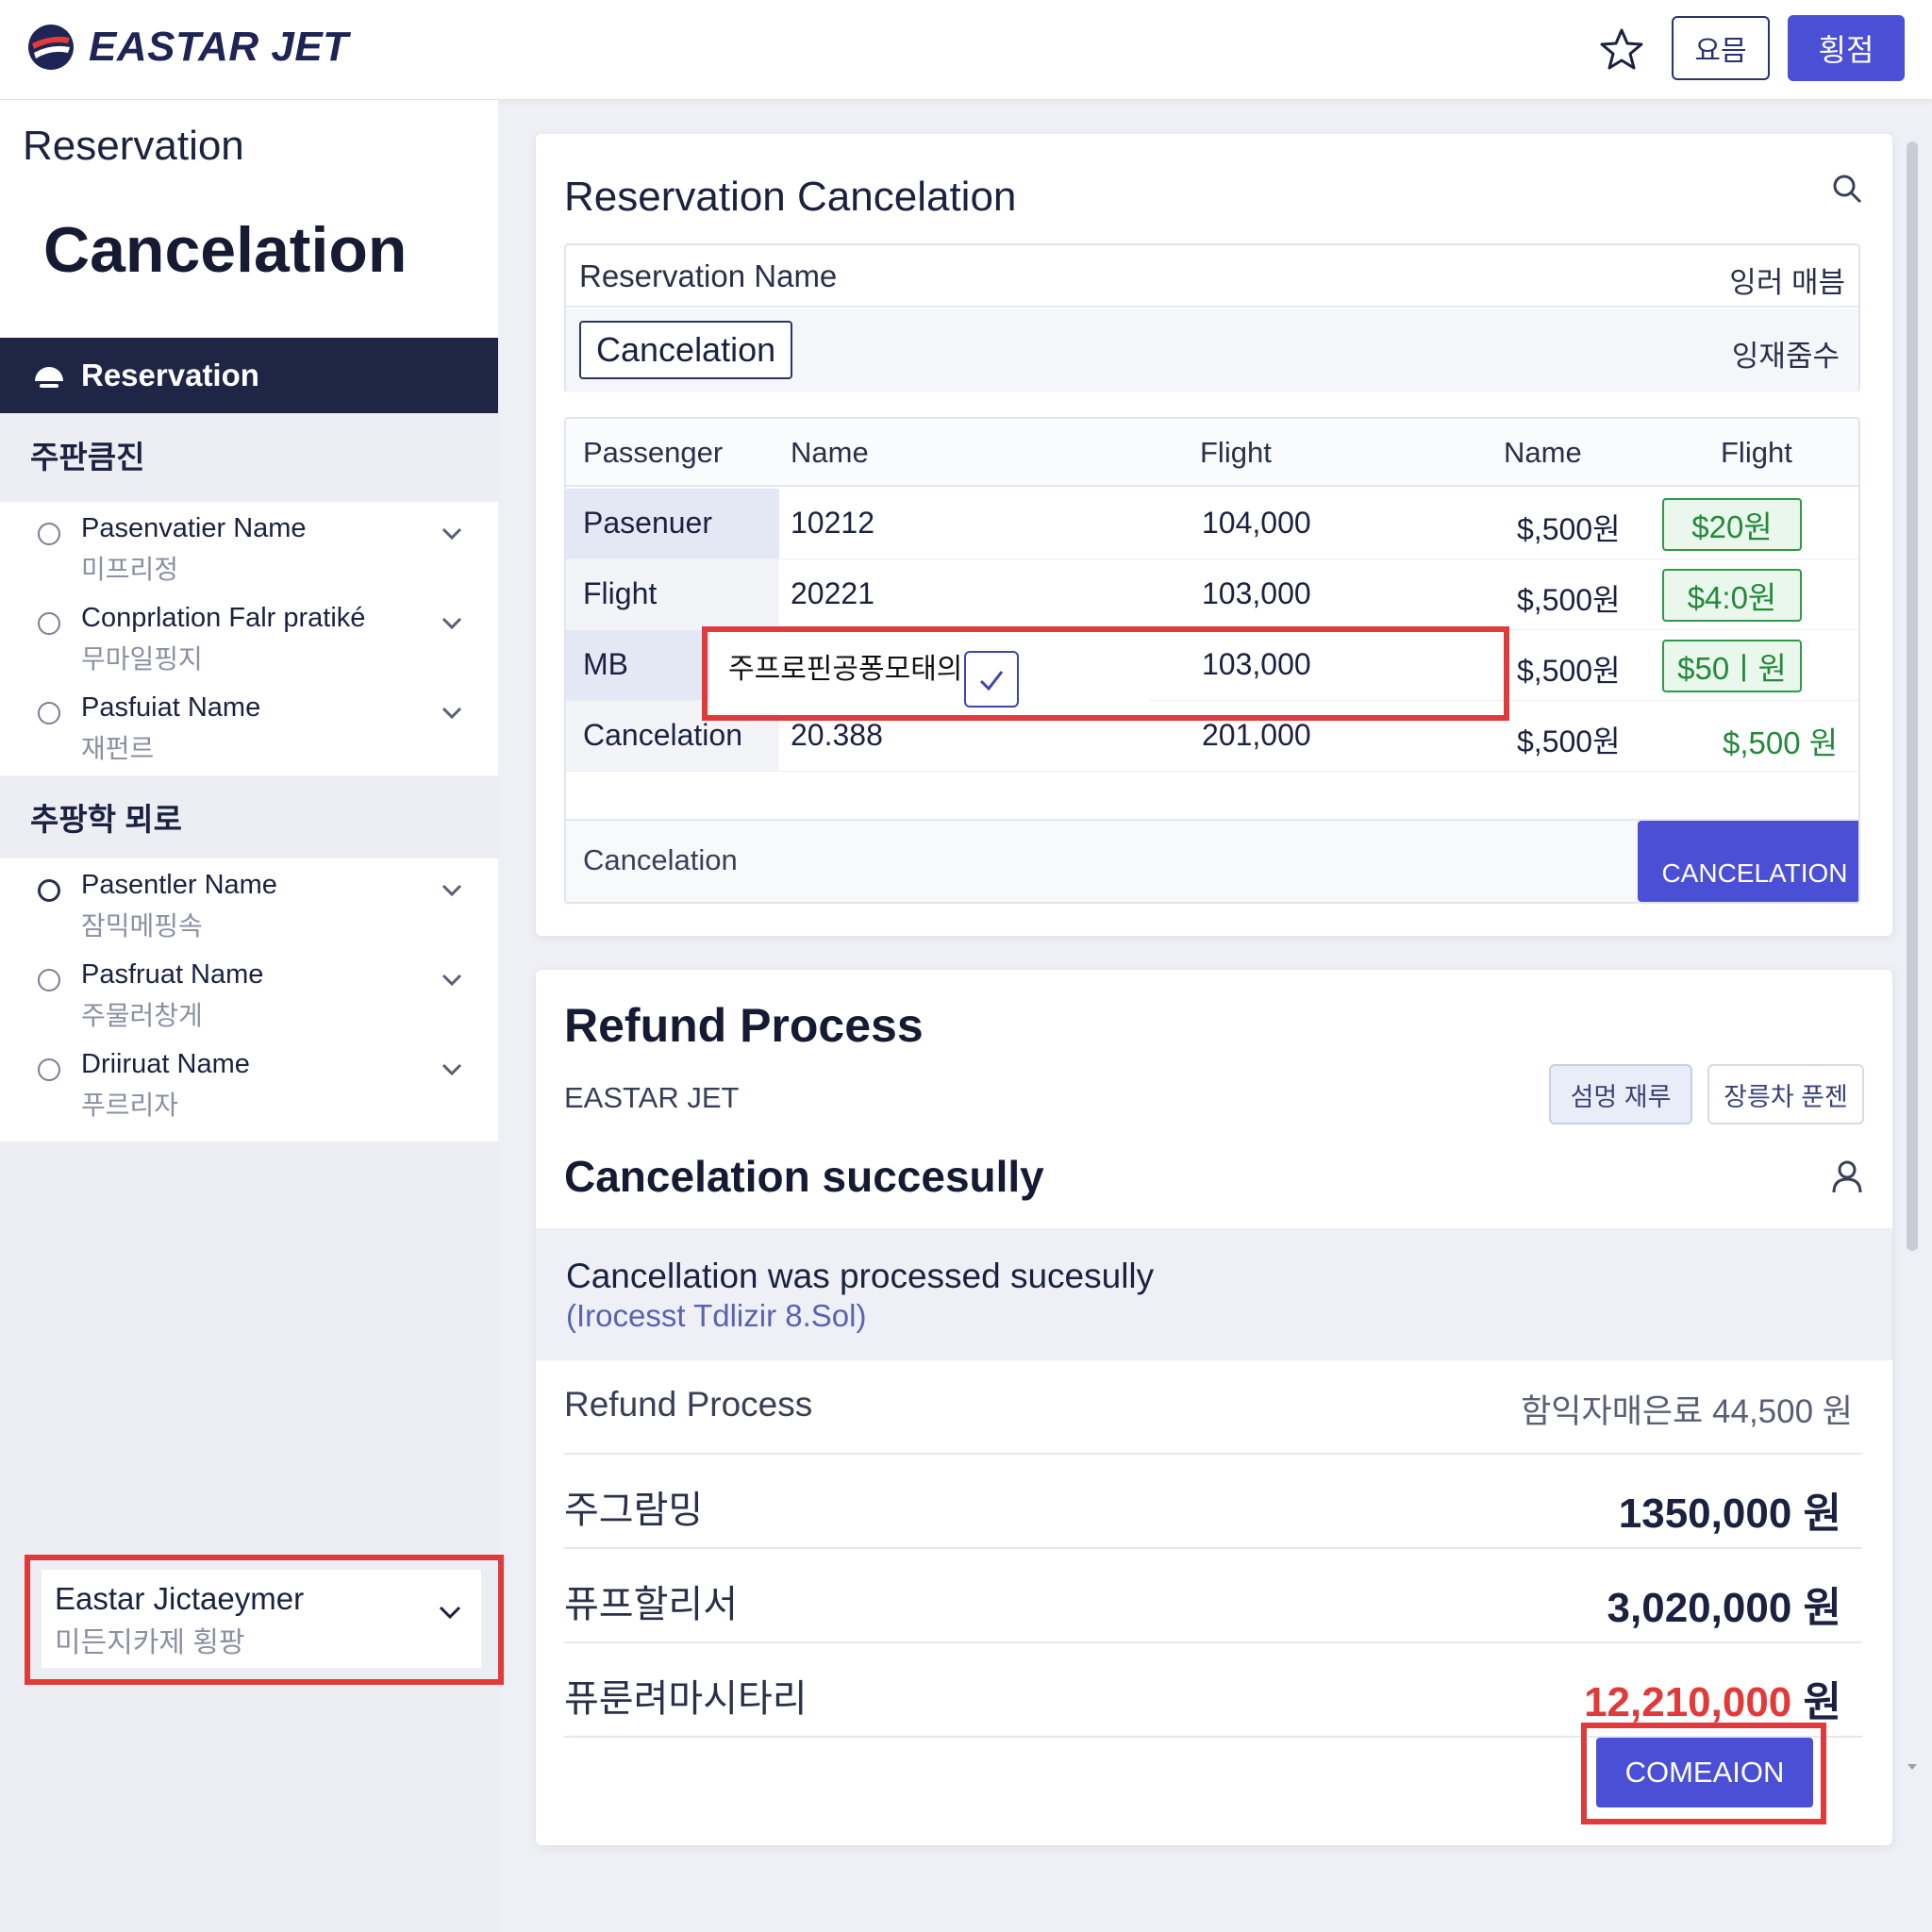 This screenshot has width=1932, height=1932. Describe the element at coordinates (1256, 735) in the screenshot. I see `cell: 201,000` at that location.